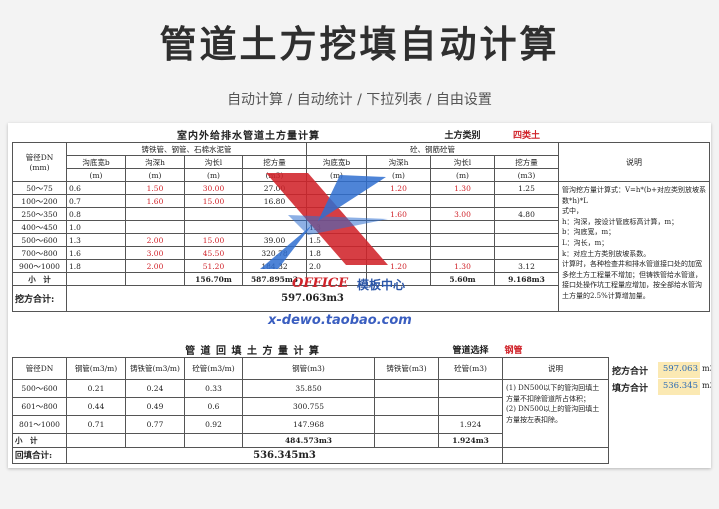 The image size is (719, 509). I want to click on watermark-office: OFFICE, so click(320, 283).